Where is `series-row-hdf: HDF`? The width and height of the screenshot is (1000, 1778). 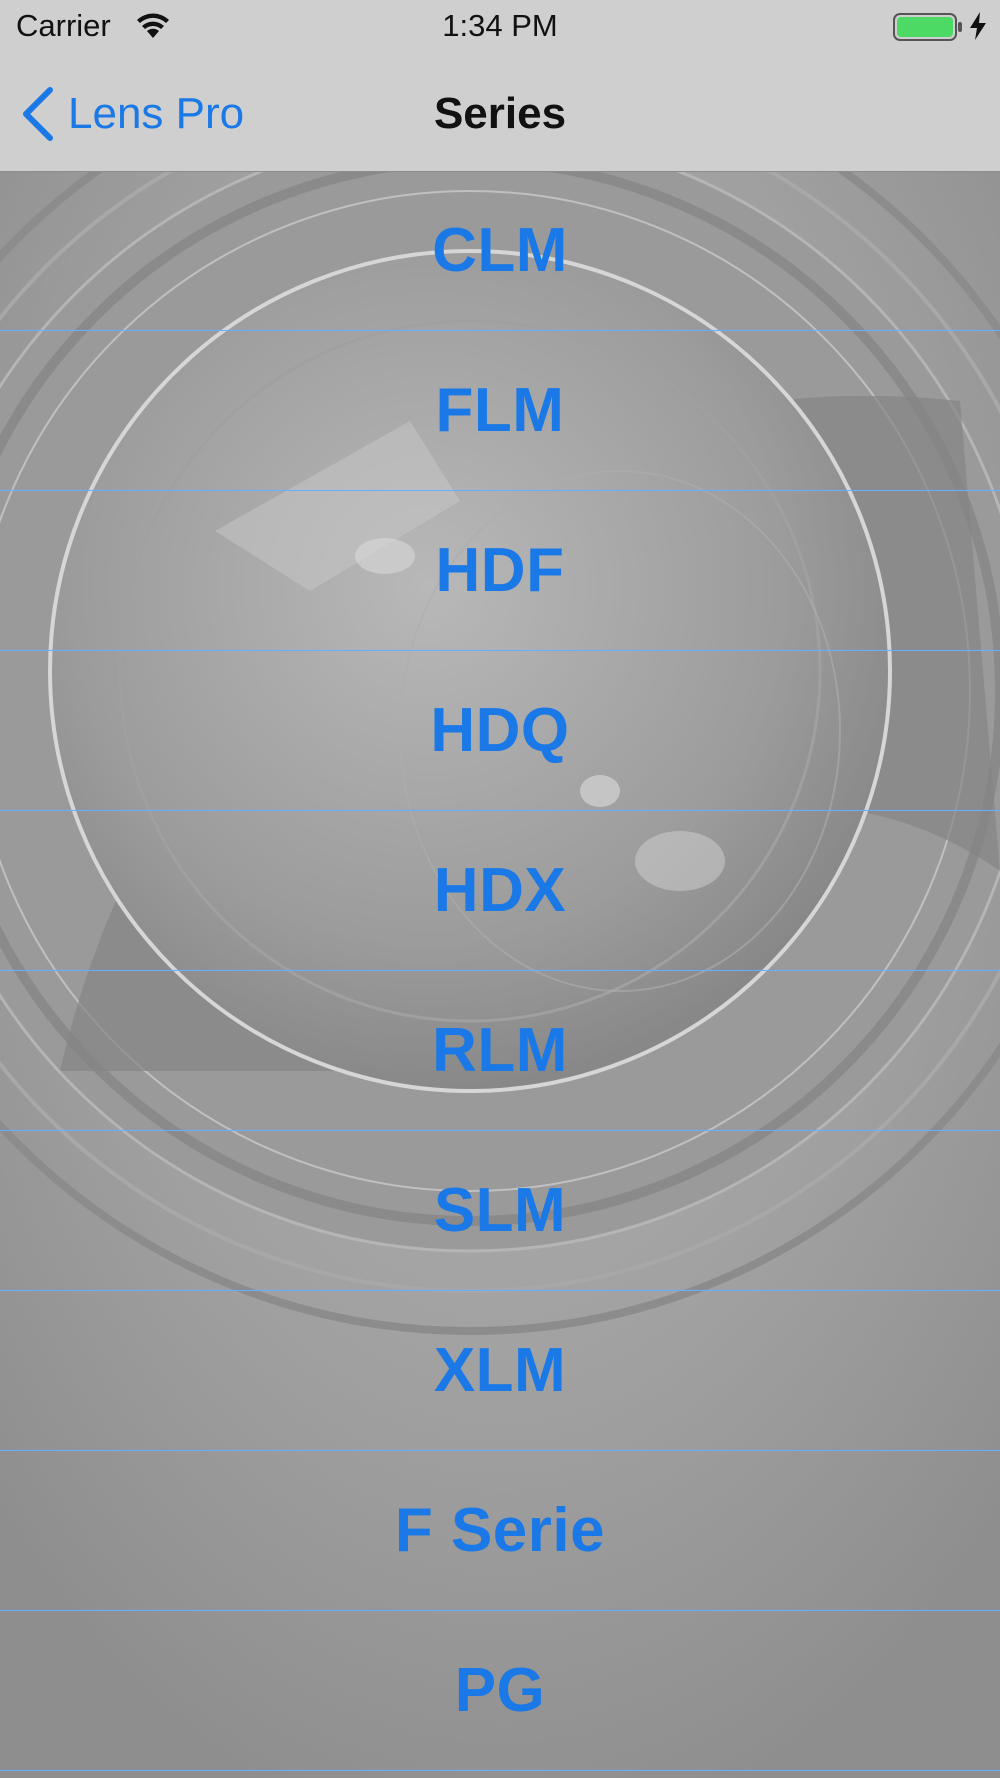 series-row-hdf: HDF is located at coordinates (500, 571).